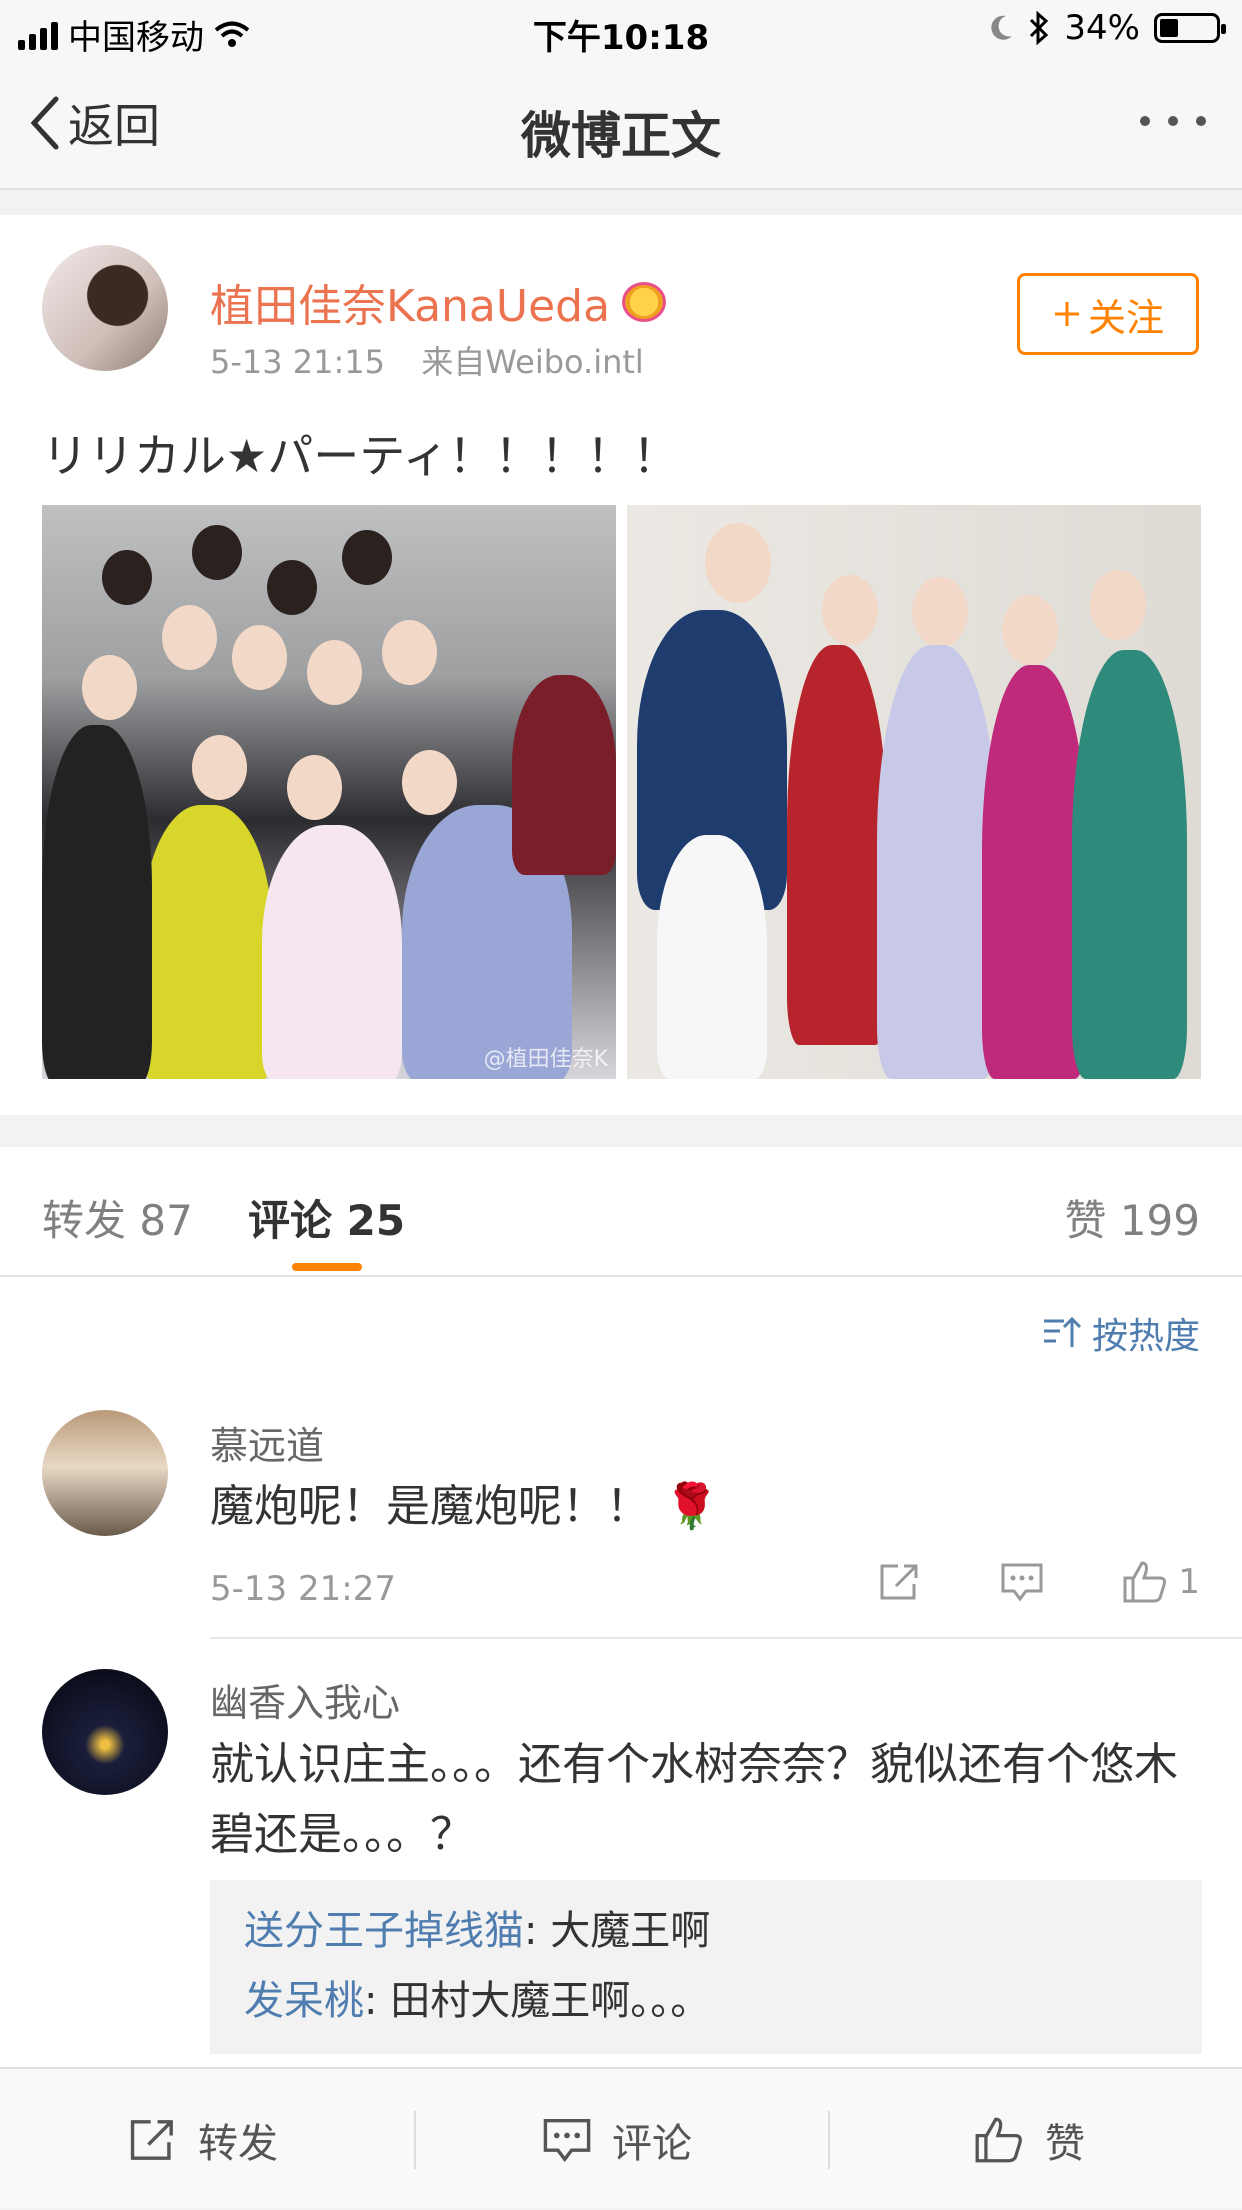 This screenshot has width=1242, height=2210. I want to click on more-options-button, so click(1173, 121).